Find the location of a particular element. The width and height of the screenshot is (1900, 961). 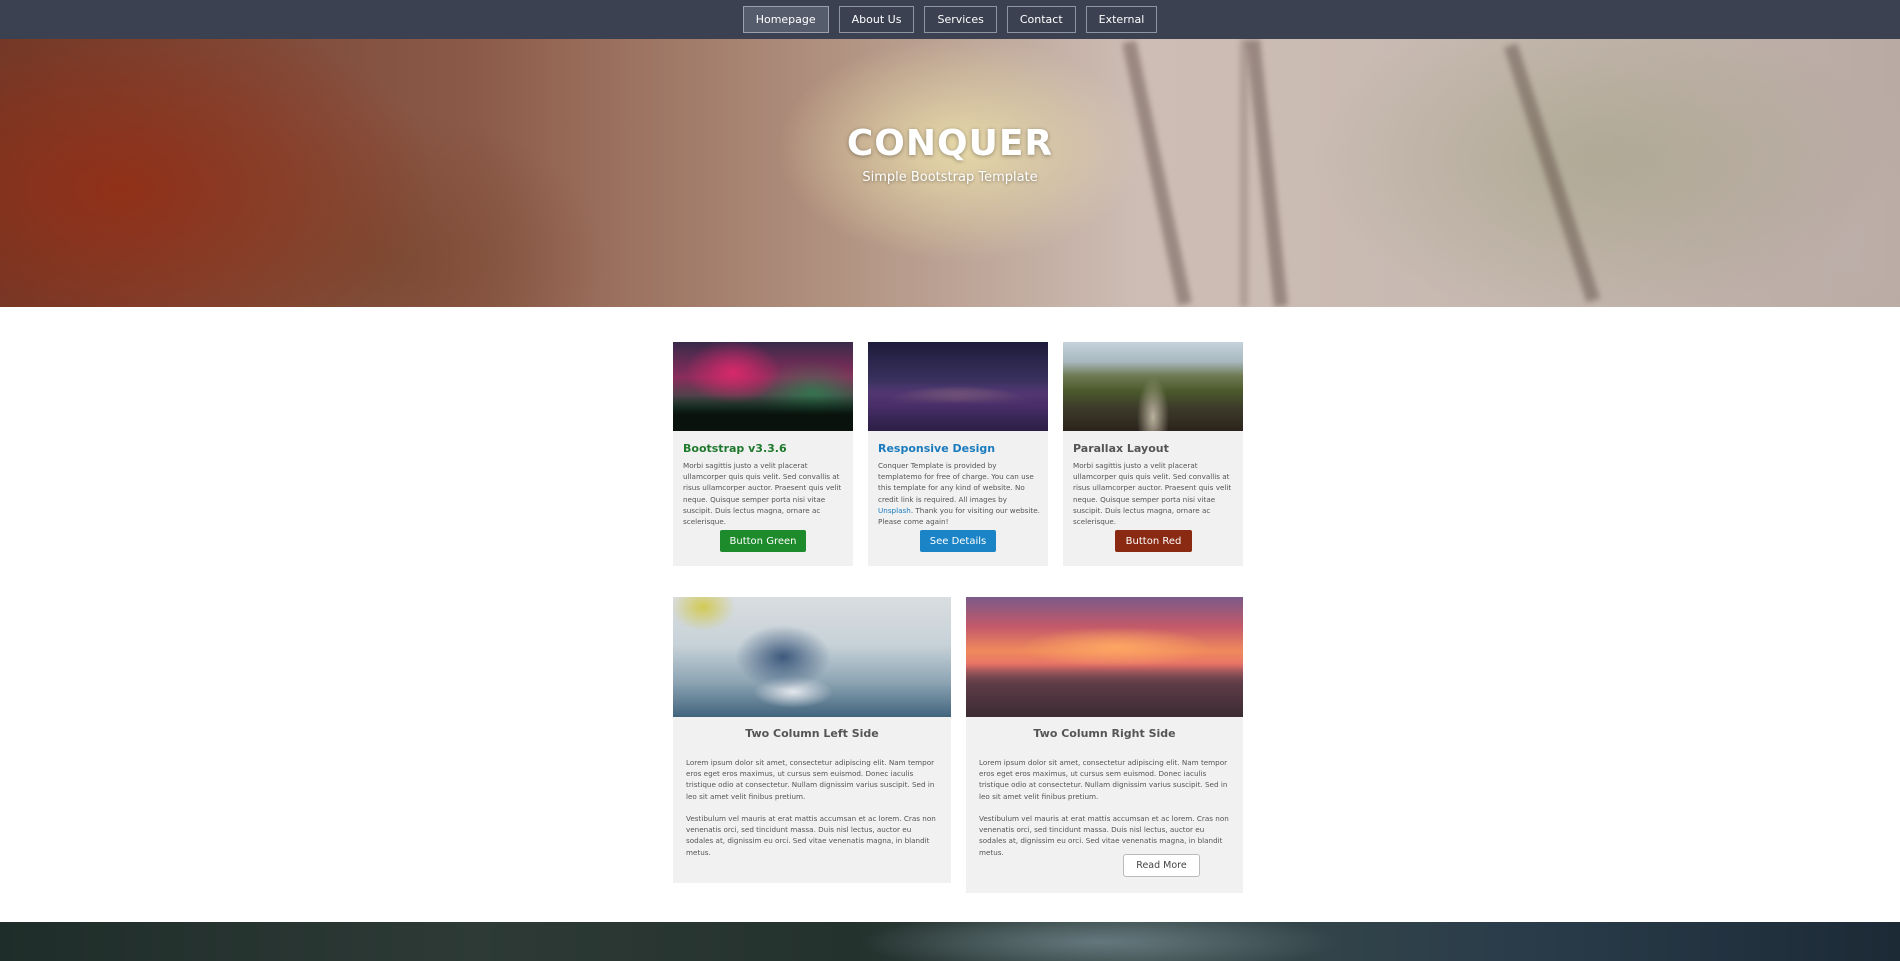

column-title: Two Column Right Side is located at coordinates (1104, 733).